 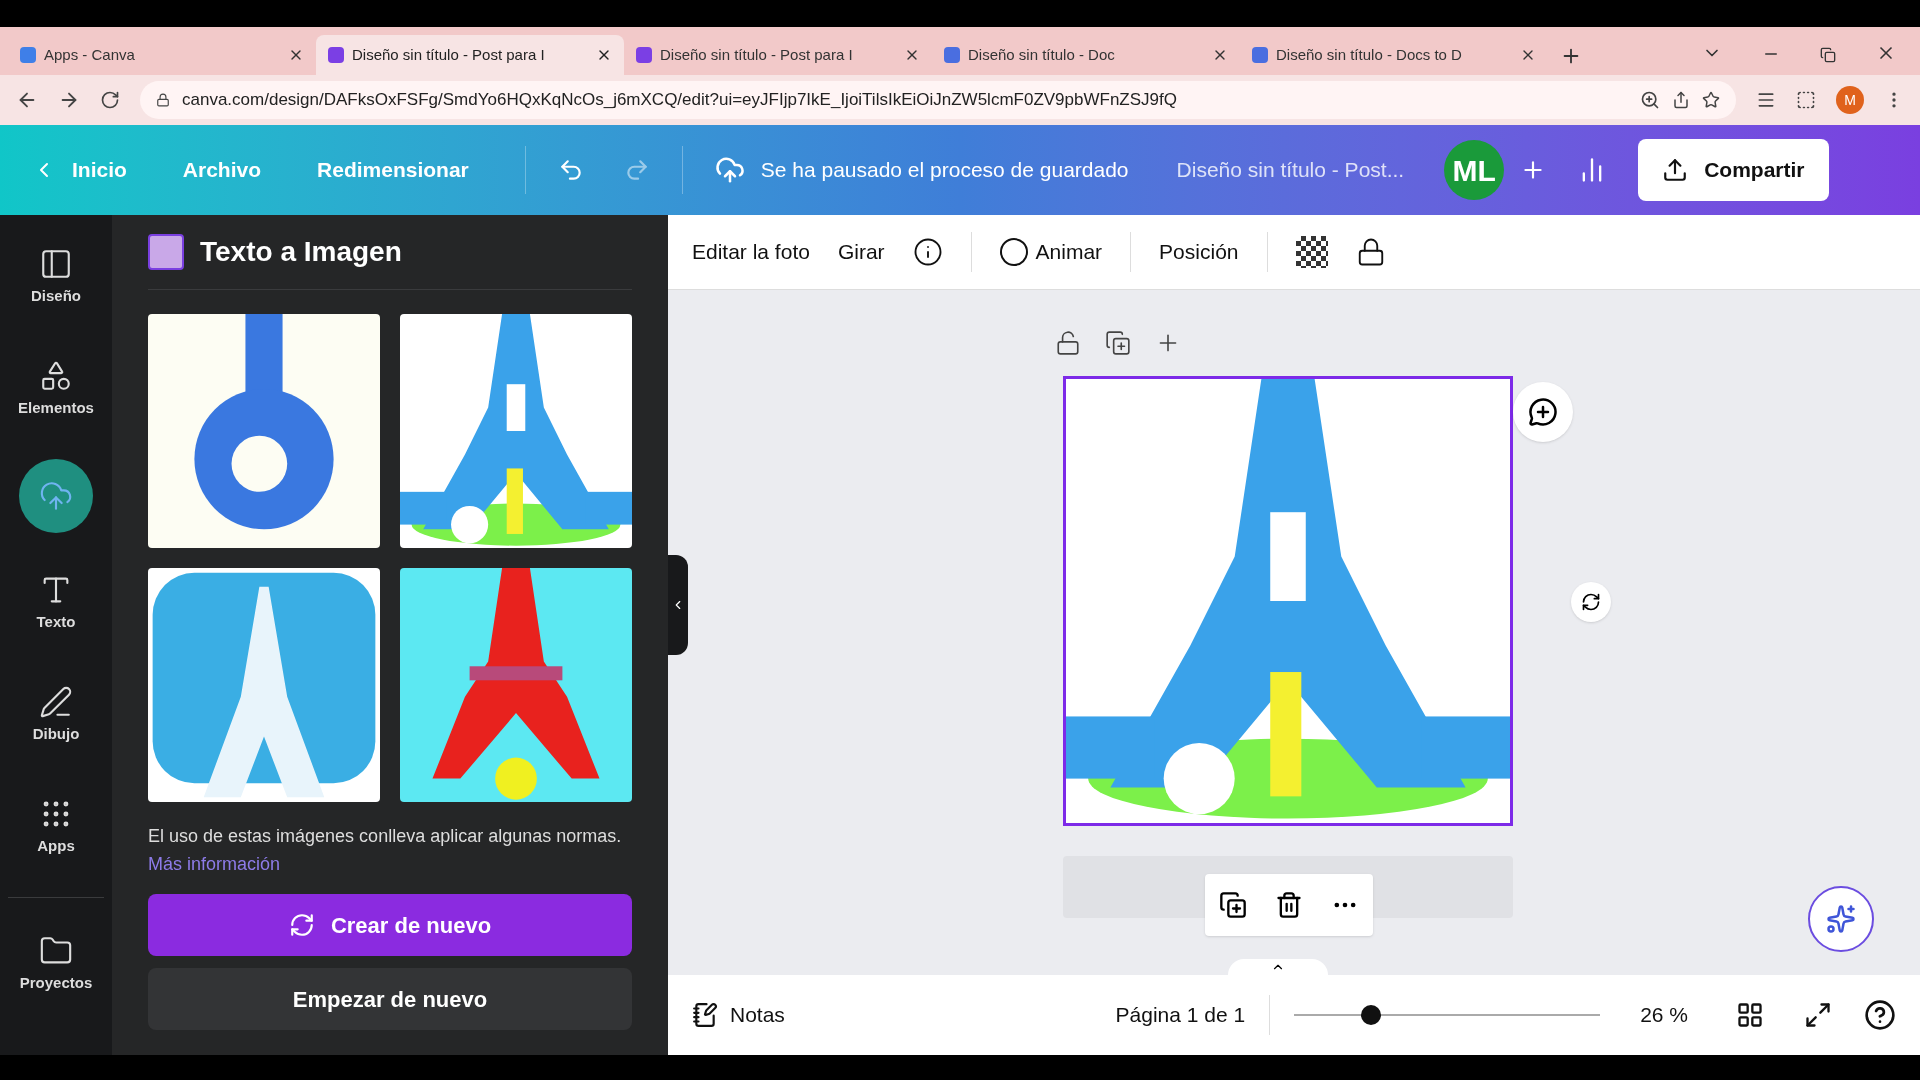 I want to click on save-status: Se ha pausado el proceso de guardado, so click(x=944, y=170).